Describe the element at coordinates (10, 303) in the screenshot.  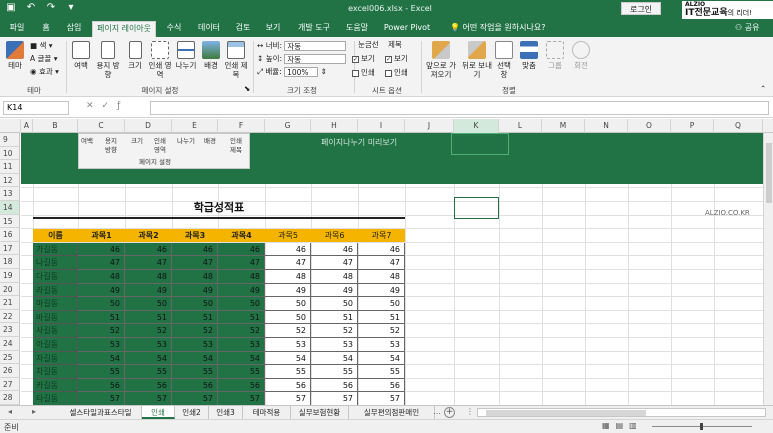
I see `row-header-21: 21` at that location.